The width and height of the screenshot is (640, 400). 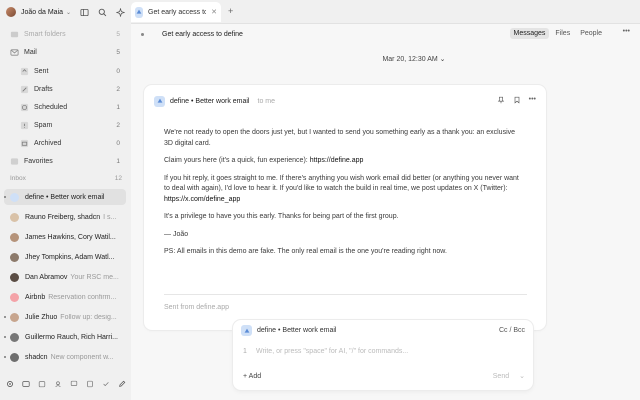 I want to click on notes-icon, so click(x=90, y=384).